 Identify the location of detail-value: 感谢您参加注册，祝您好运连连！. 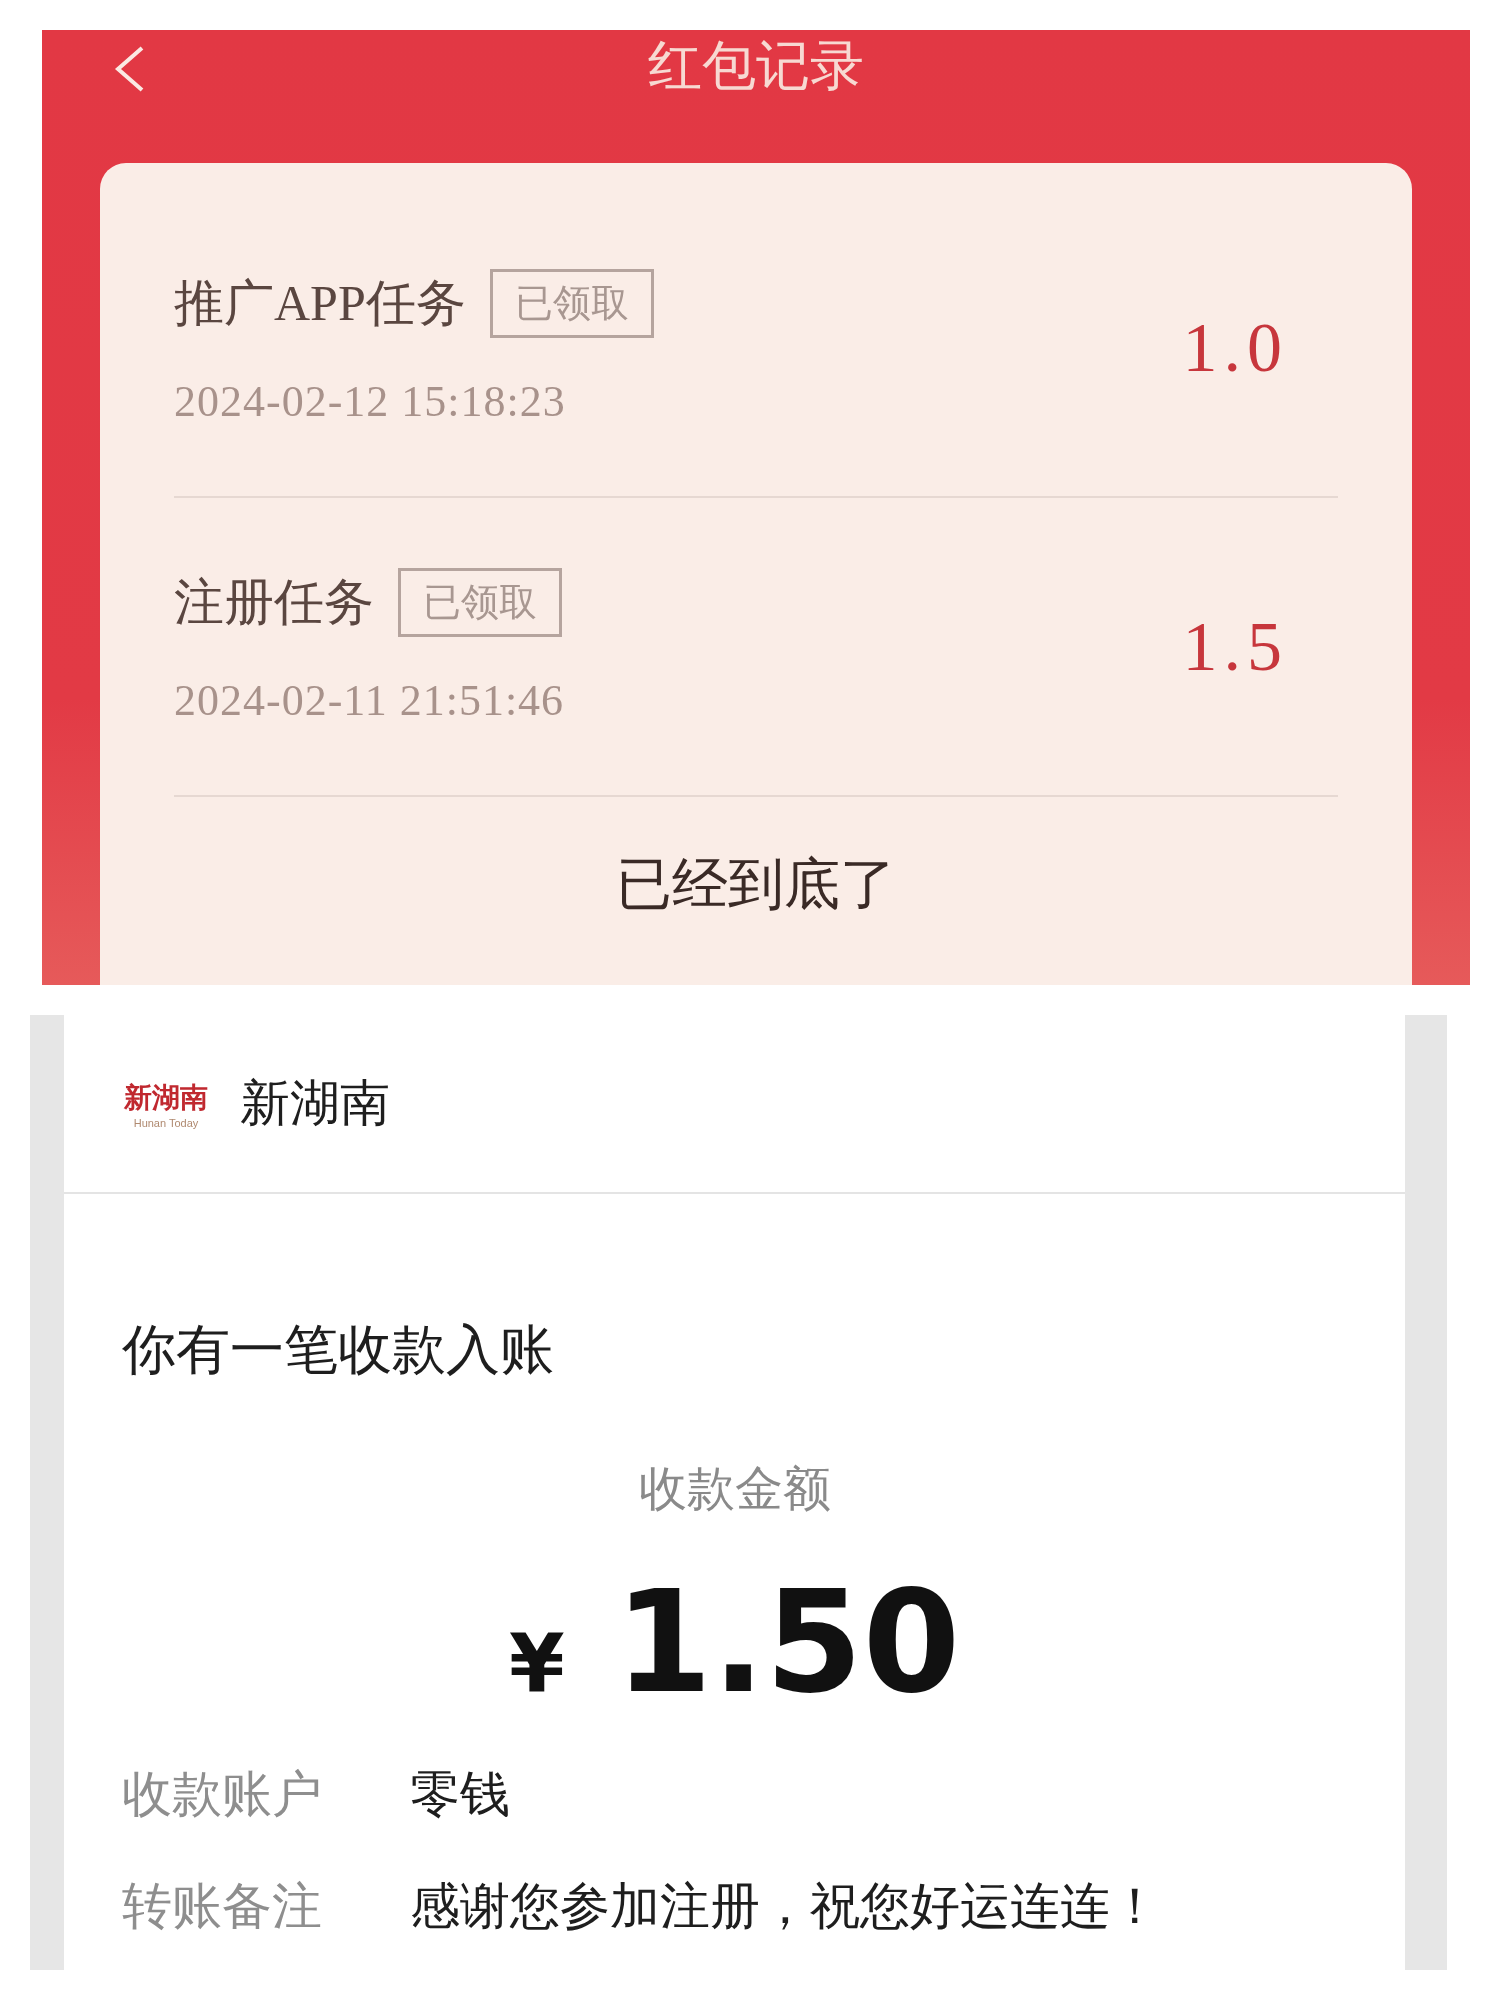
(785, 1906).